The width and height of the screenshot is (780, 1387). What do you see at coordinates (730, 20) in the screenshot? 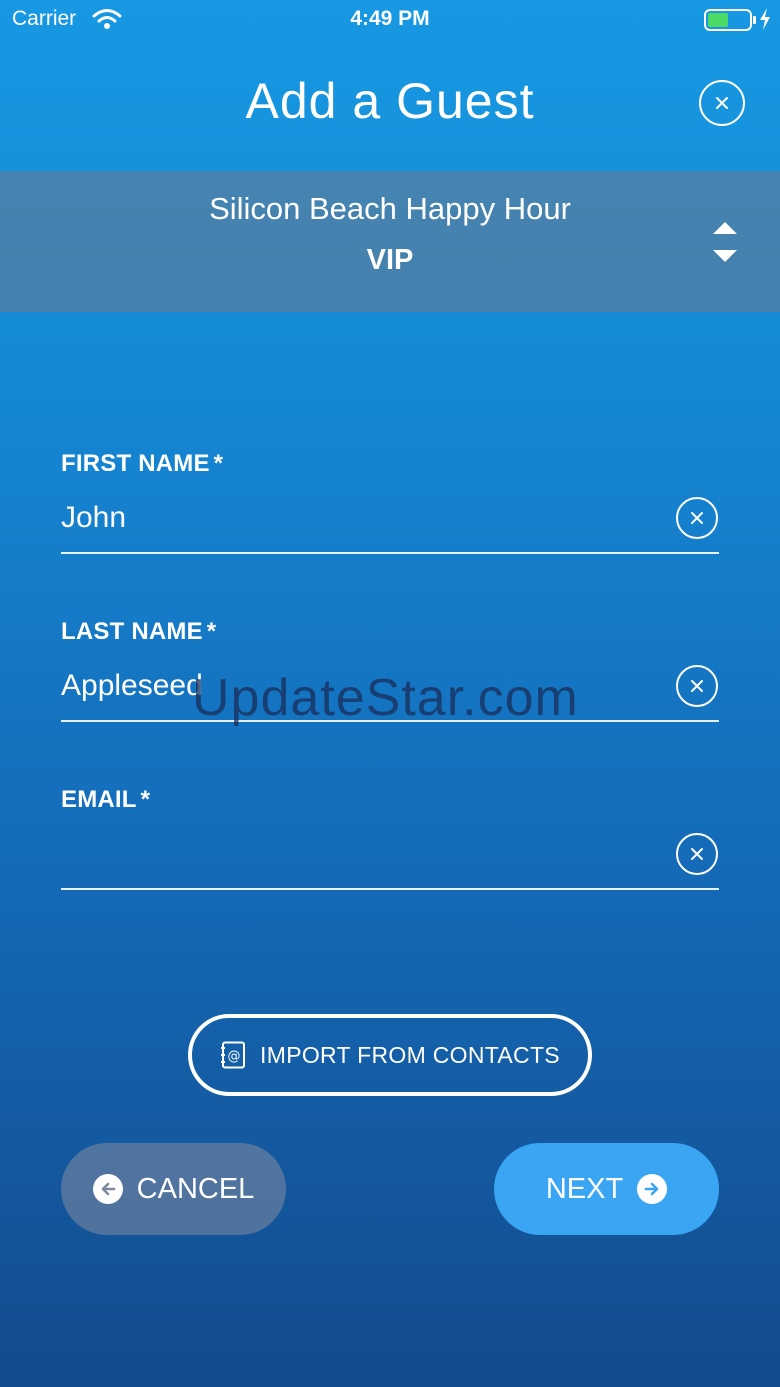
I see `battery-icon` at bounding box center [730, 20].